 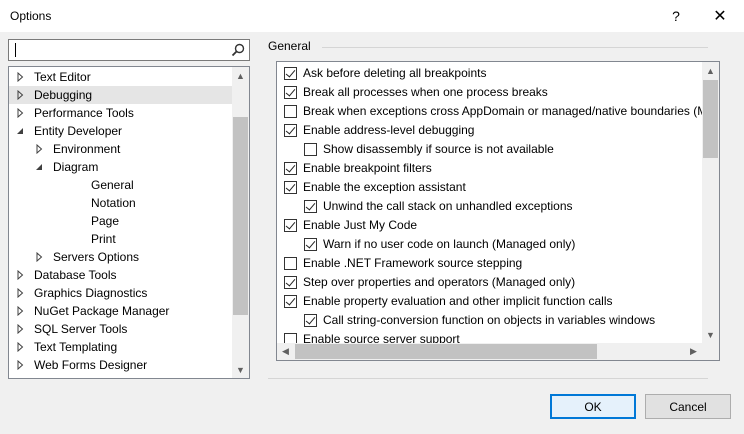 I want to click on tree-item: Performance Tools, so click(x=121, y=113).